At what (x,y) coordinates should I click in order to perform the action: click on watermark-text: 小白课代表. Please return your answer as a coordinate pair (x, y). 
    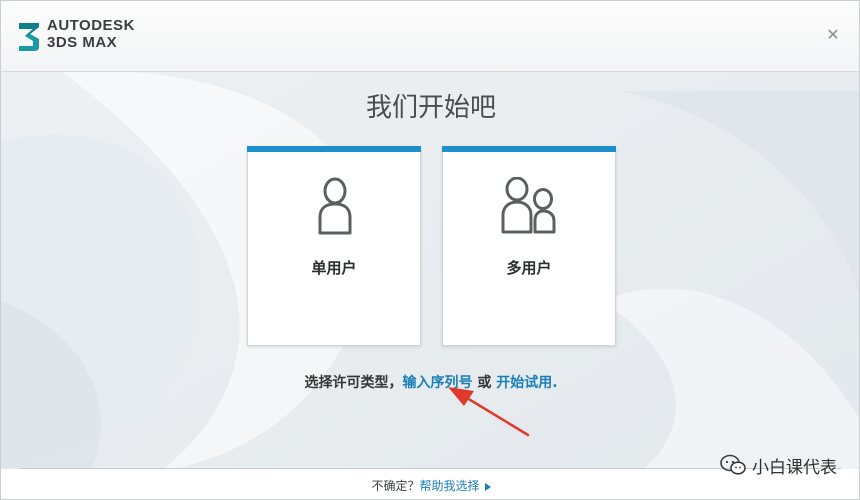
    Looking at the image, I should click on (794, 467).